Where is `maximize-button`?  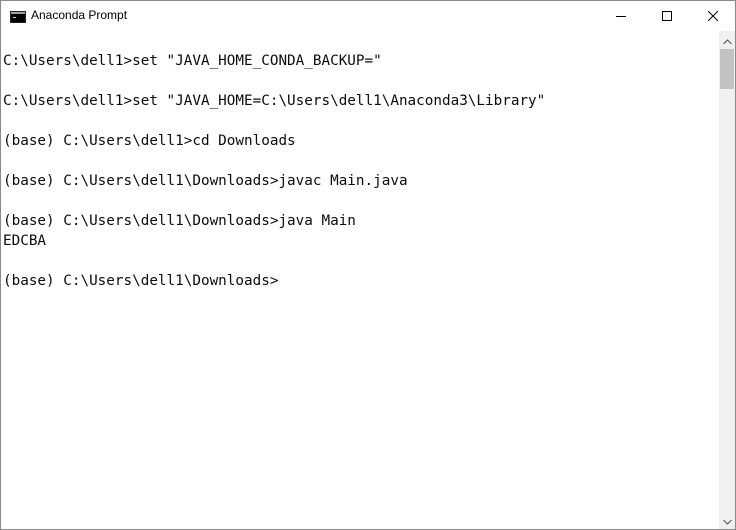
maximize-button is located at coordinates (667, 16).